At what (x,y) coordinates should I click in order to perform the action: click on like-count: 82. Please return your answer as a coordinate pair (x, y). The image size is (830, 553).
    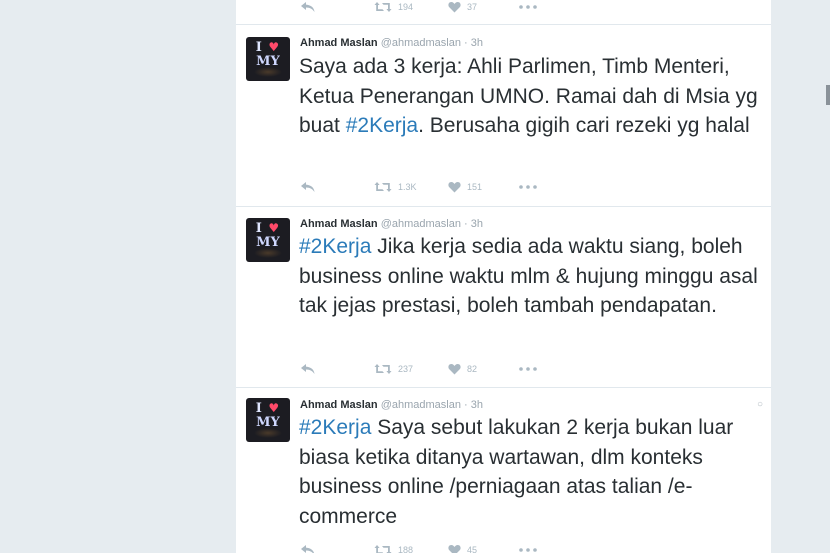
    Looking at the image, I should click on (472, 369).